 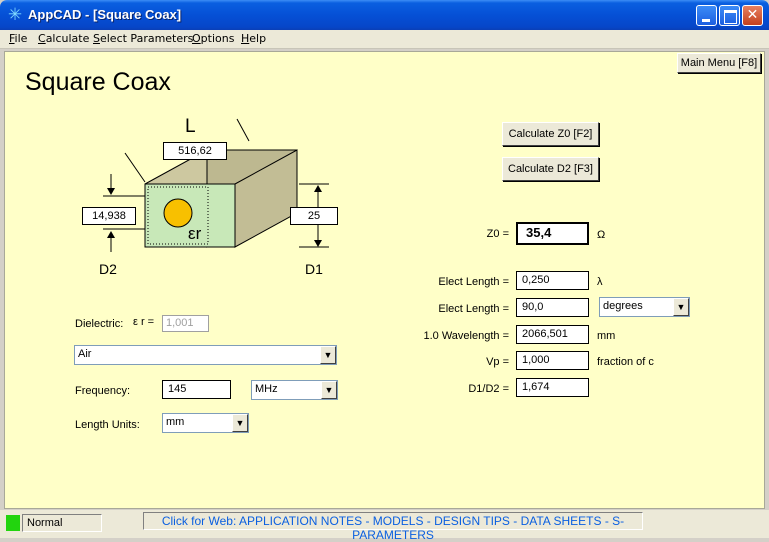 I want to click on maximize-button, so click(x=729, y=15).